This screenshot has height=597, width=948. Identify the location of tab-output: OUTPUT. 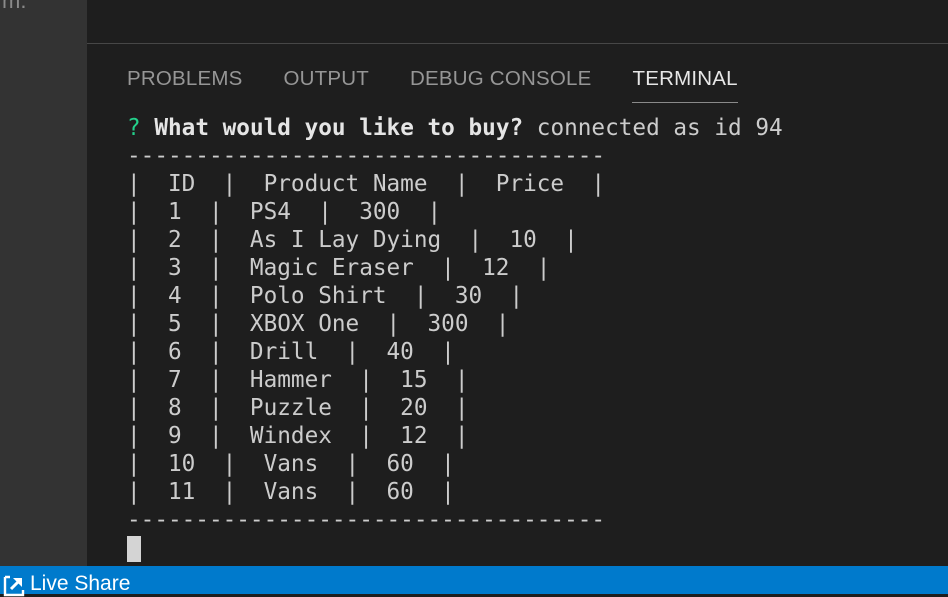
(326, 85).